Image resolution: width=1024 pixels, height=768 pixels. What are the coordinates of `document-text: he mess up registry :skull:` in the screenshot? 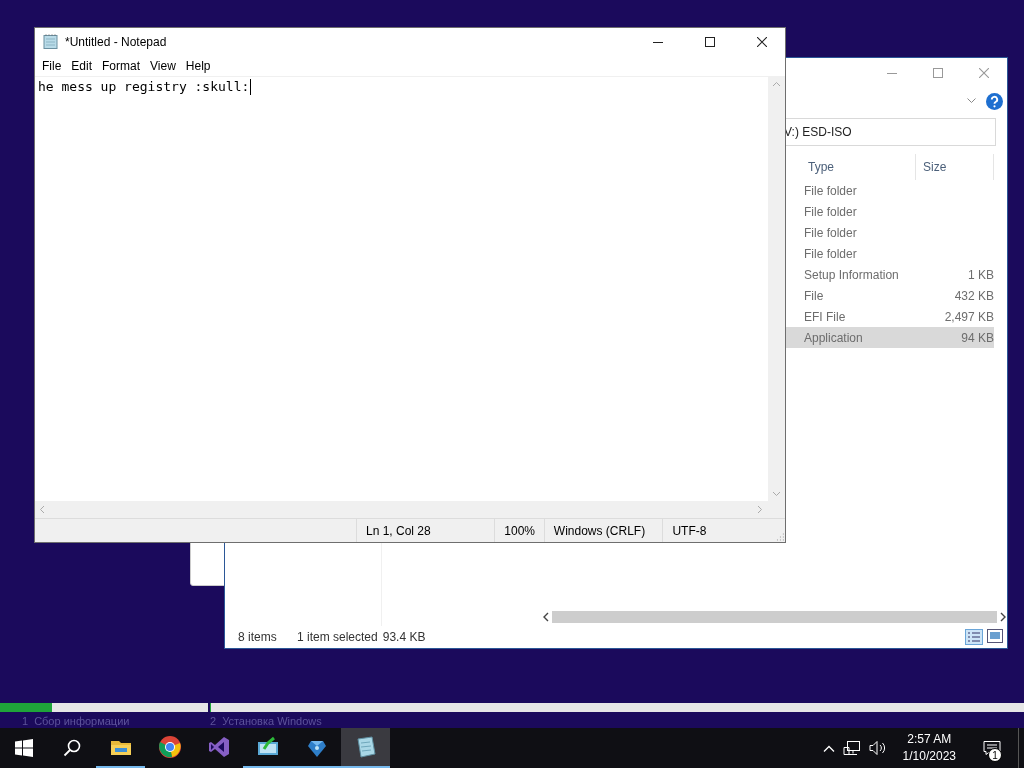 It's located at (144, 86).